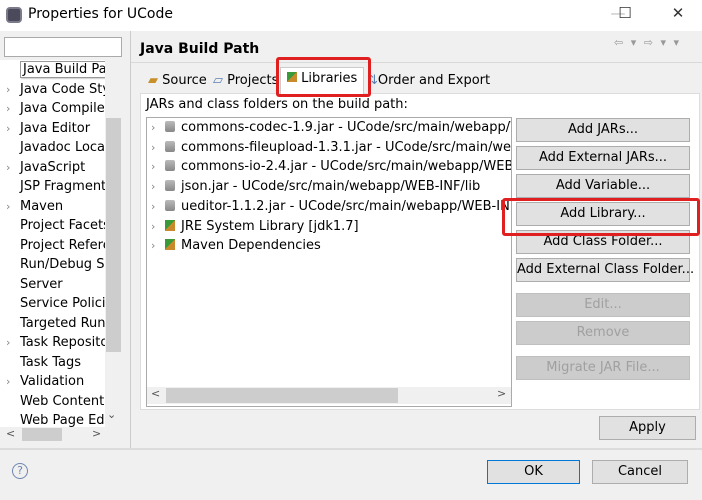  What do you see at coordinates (323, 77) in the screenshot?
I see `highlight-box` at bounding box center [323, 77].